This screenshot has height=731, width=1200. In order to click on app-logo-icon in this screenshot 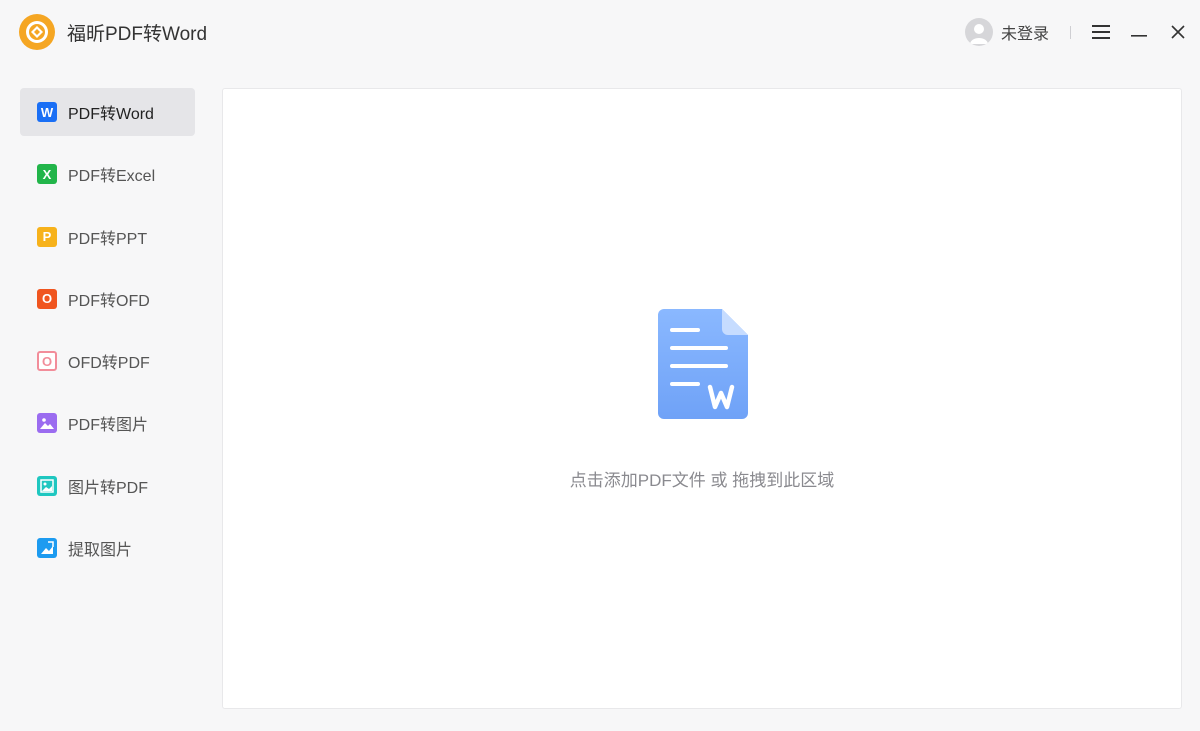, I will do `click(37, 32)`.